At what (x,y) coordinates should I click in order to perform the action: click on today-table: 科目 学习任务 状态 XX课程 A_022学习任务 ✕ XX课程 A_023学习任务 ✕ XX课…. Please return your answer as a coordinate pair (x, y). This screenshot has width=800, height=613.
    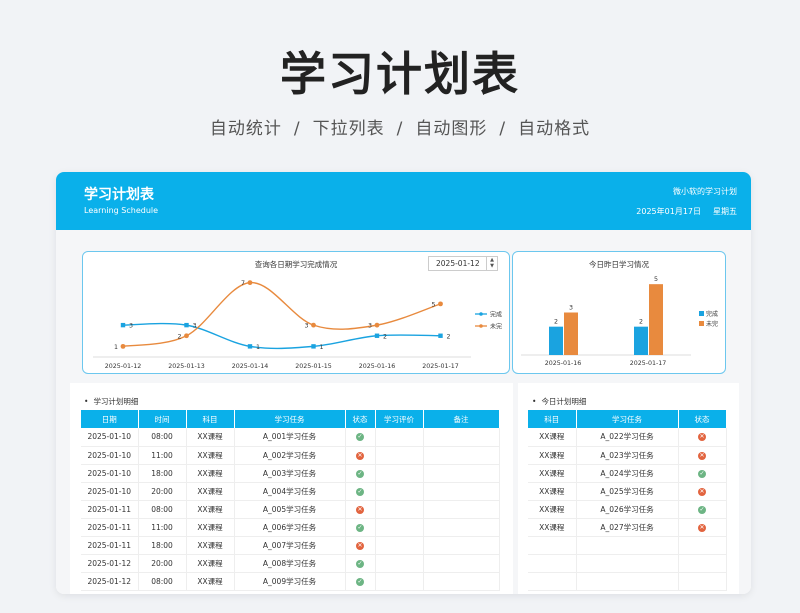
    Looking at the image, I should click on (627, 500).